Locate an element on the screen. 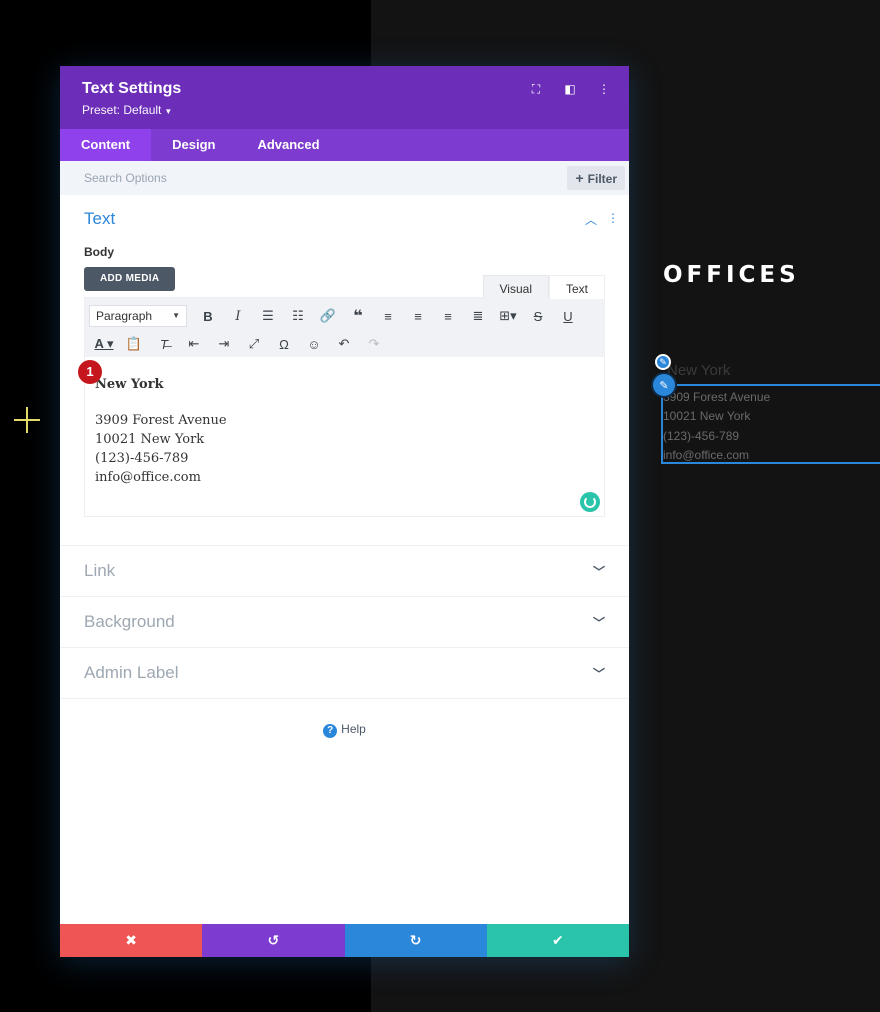  tab-design: Design is located at coordinates (193, 145).